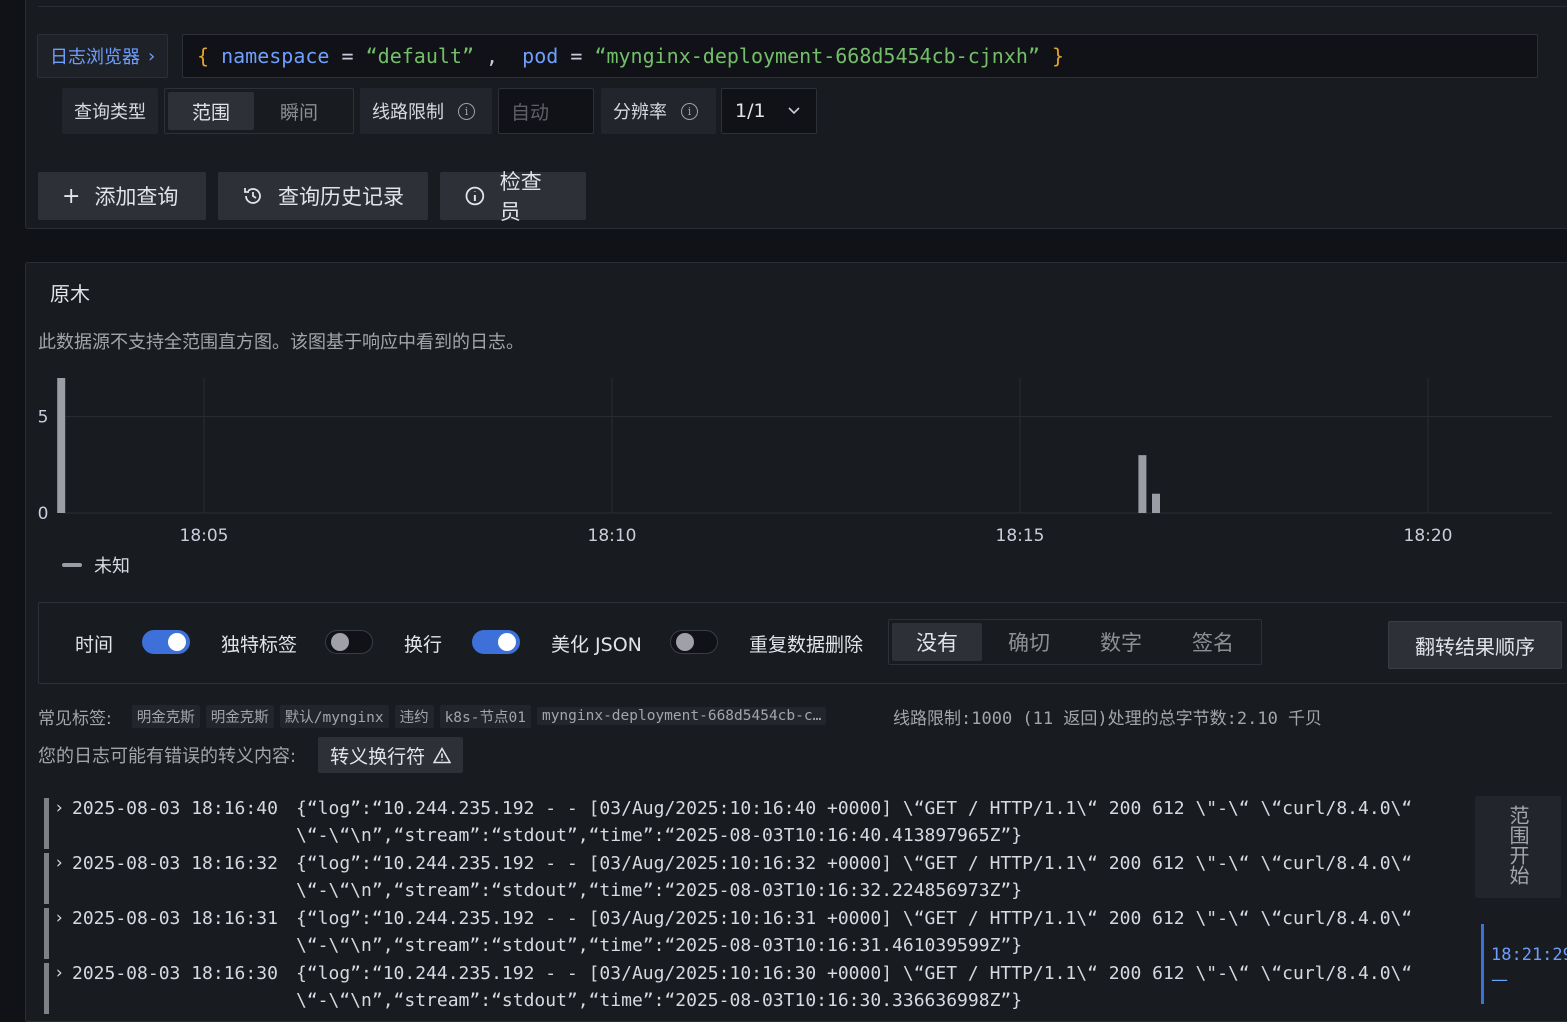  I want to click on x-tick-label: 18:05, so click(204, 536).